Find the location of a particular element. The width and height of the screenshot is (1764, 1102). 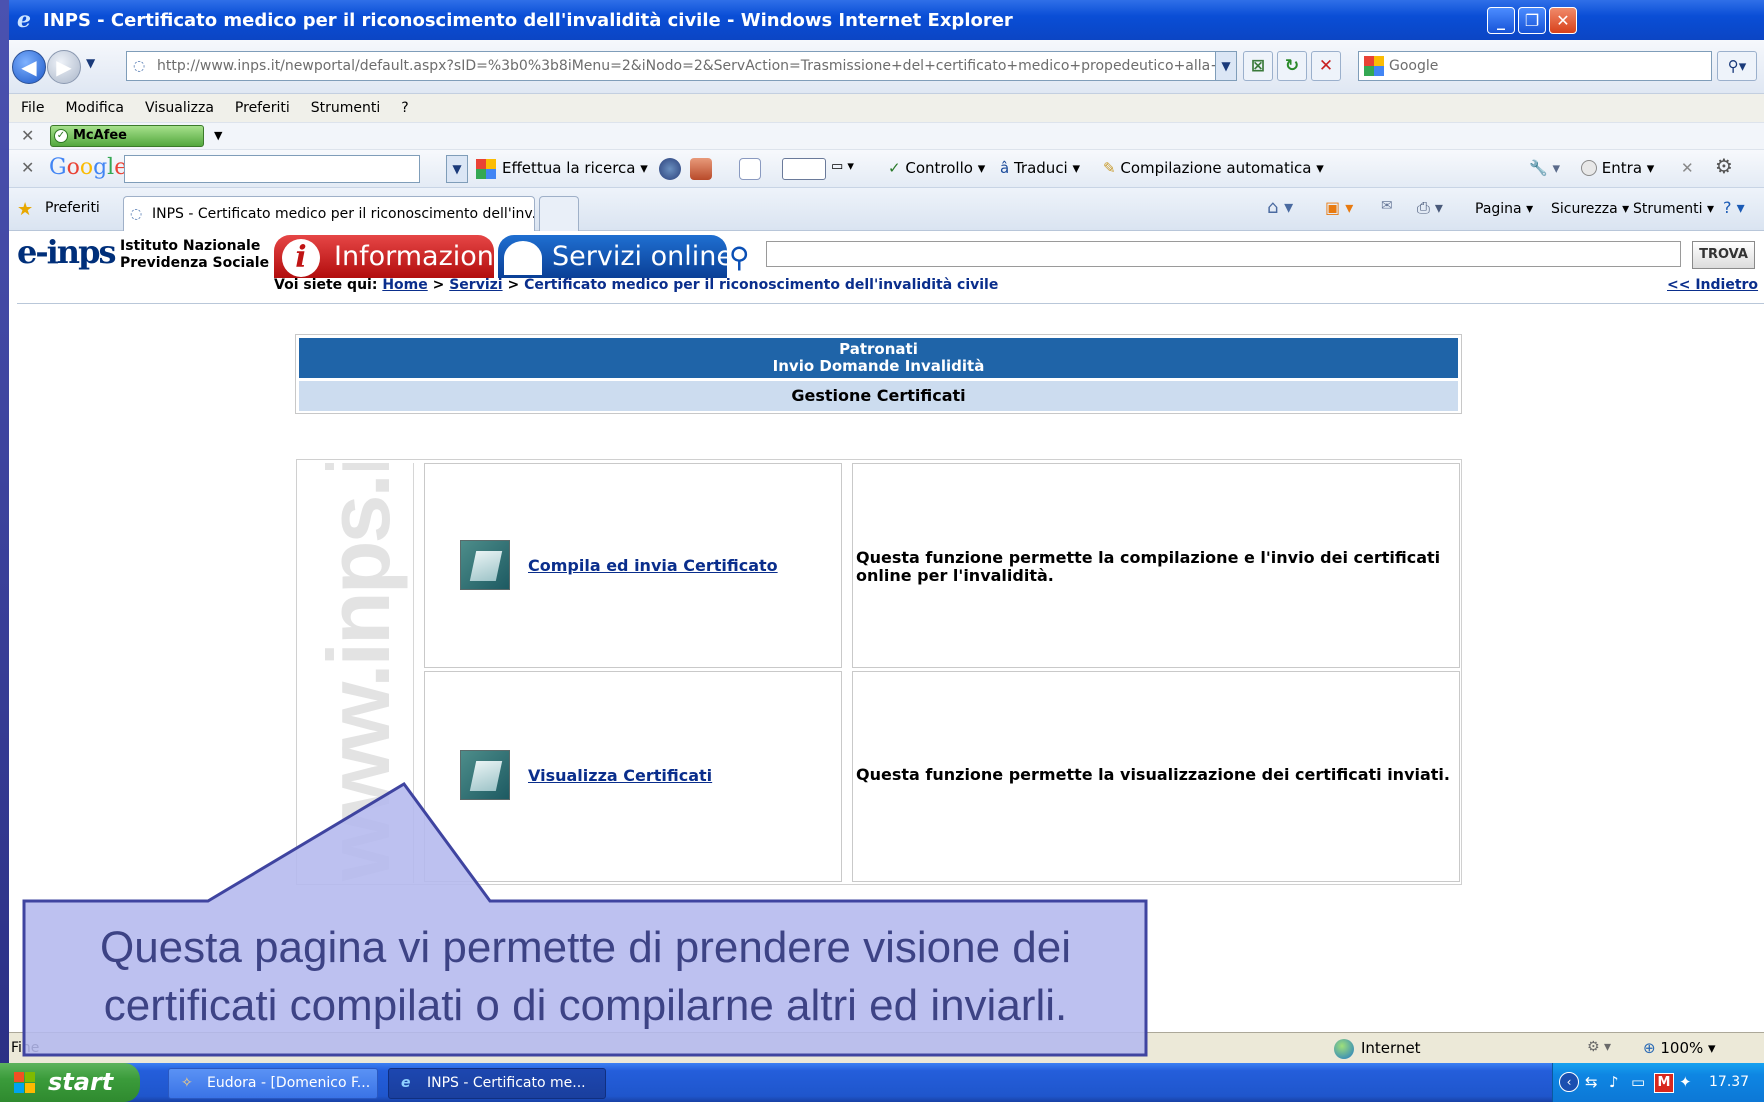

security-zone: Internet is located at coordinates (1441, 1049).